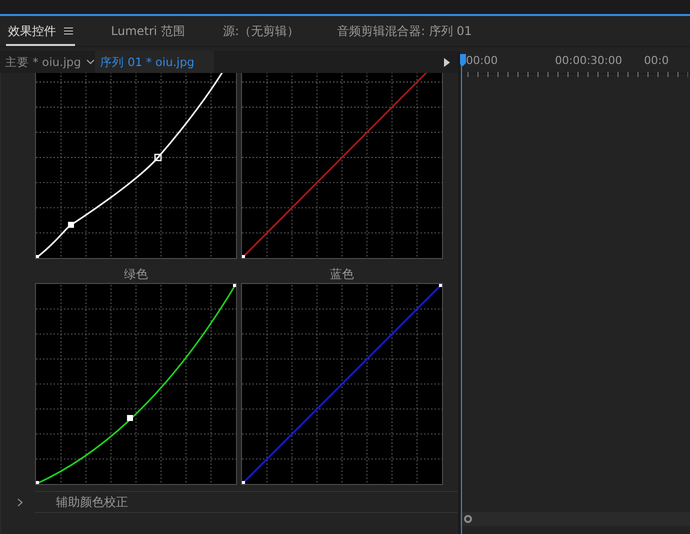 The image size is (690, 534). Describe the element at coordinates (136, 166) in the screenshot. I see `curve-graph` at that location.